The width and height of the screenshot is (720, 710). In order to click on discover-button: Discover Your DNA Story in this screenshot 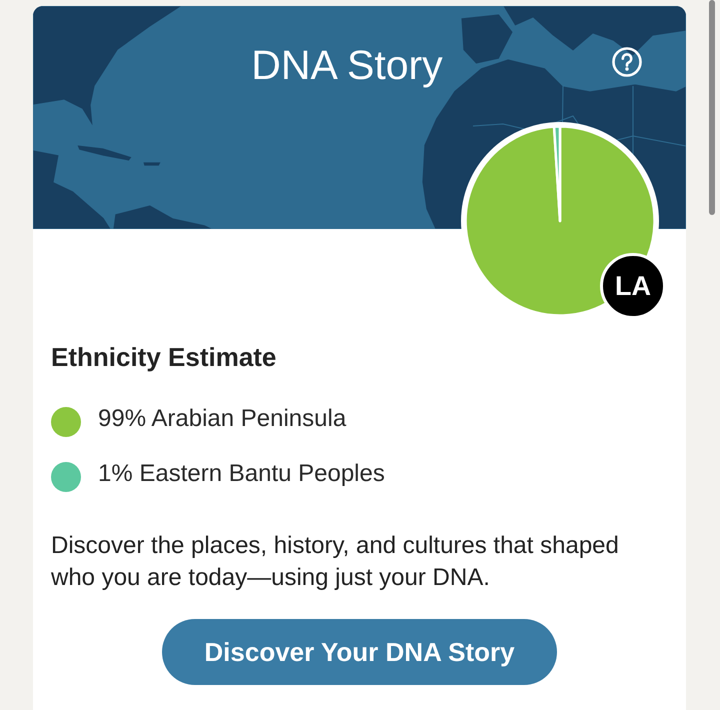, I will do `click(359, 652)`.